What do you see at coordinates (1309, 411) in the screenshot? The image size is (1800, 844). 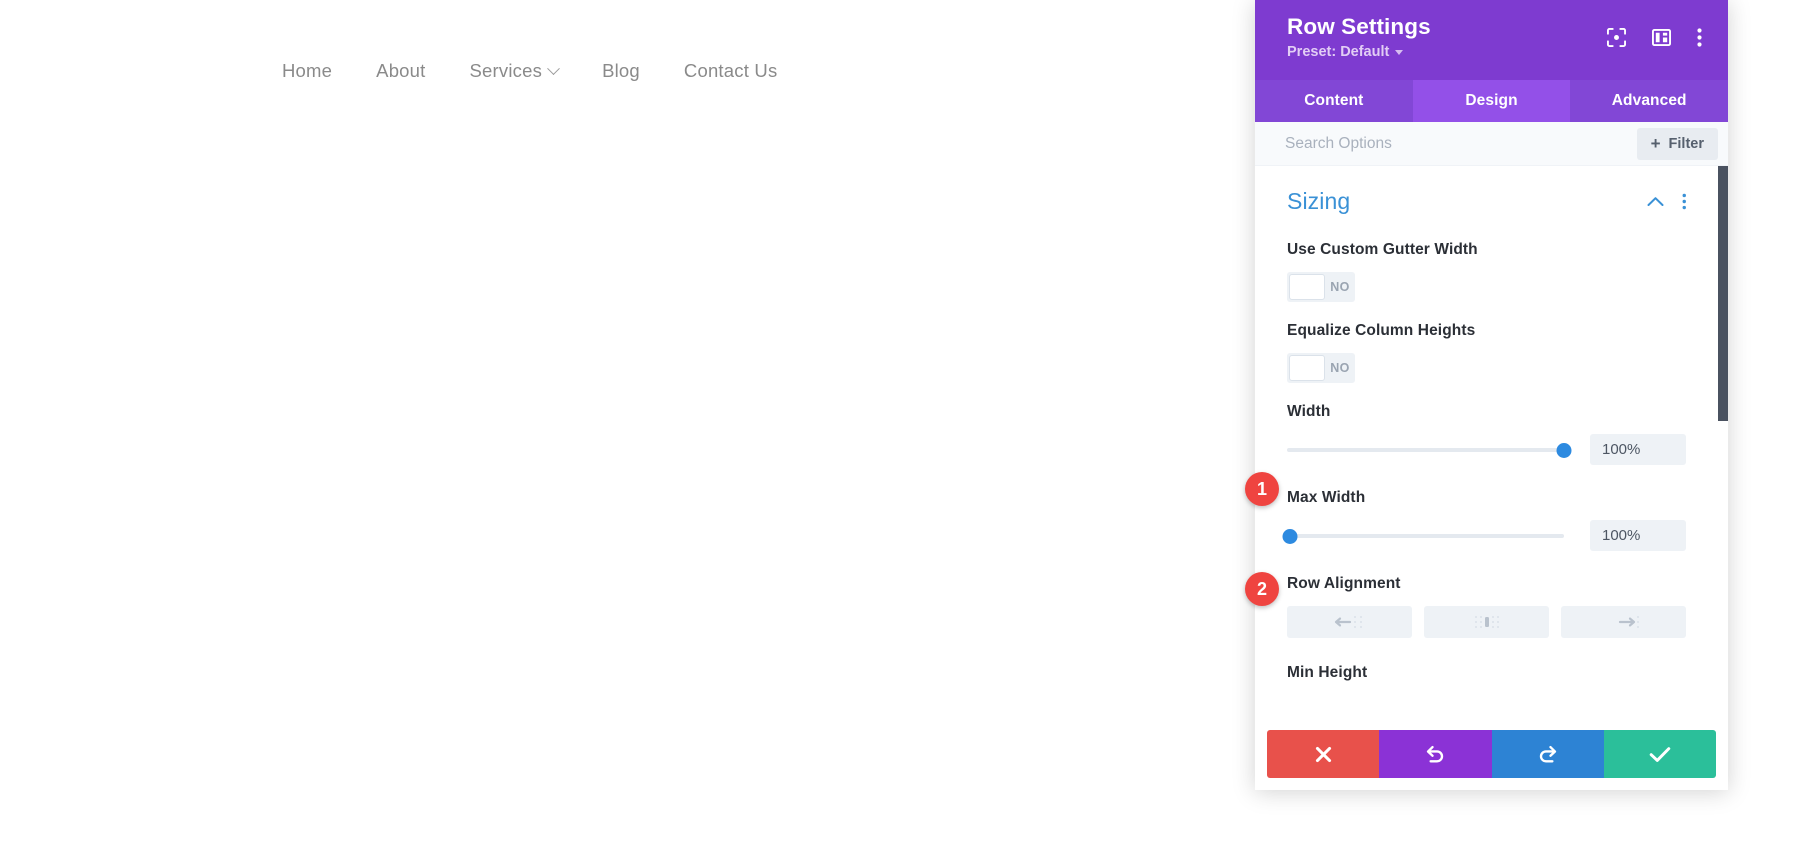 I see `field-label: Width` at bounding box center [1309, 411].